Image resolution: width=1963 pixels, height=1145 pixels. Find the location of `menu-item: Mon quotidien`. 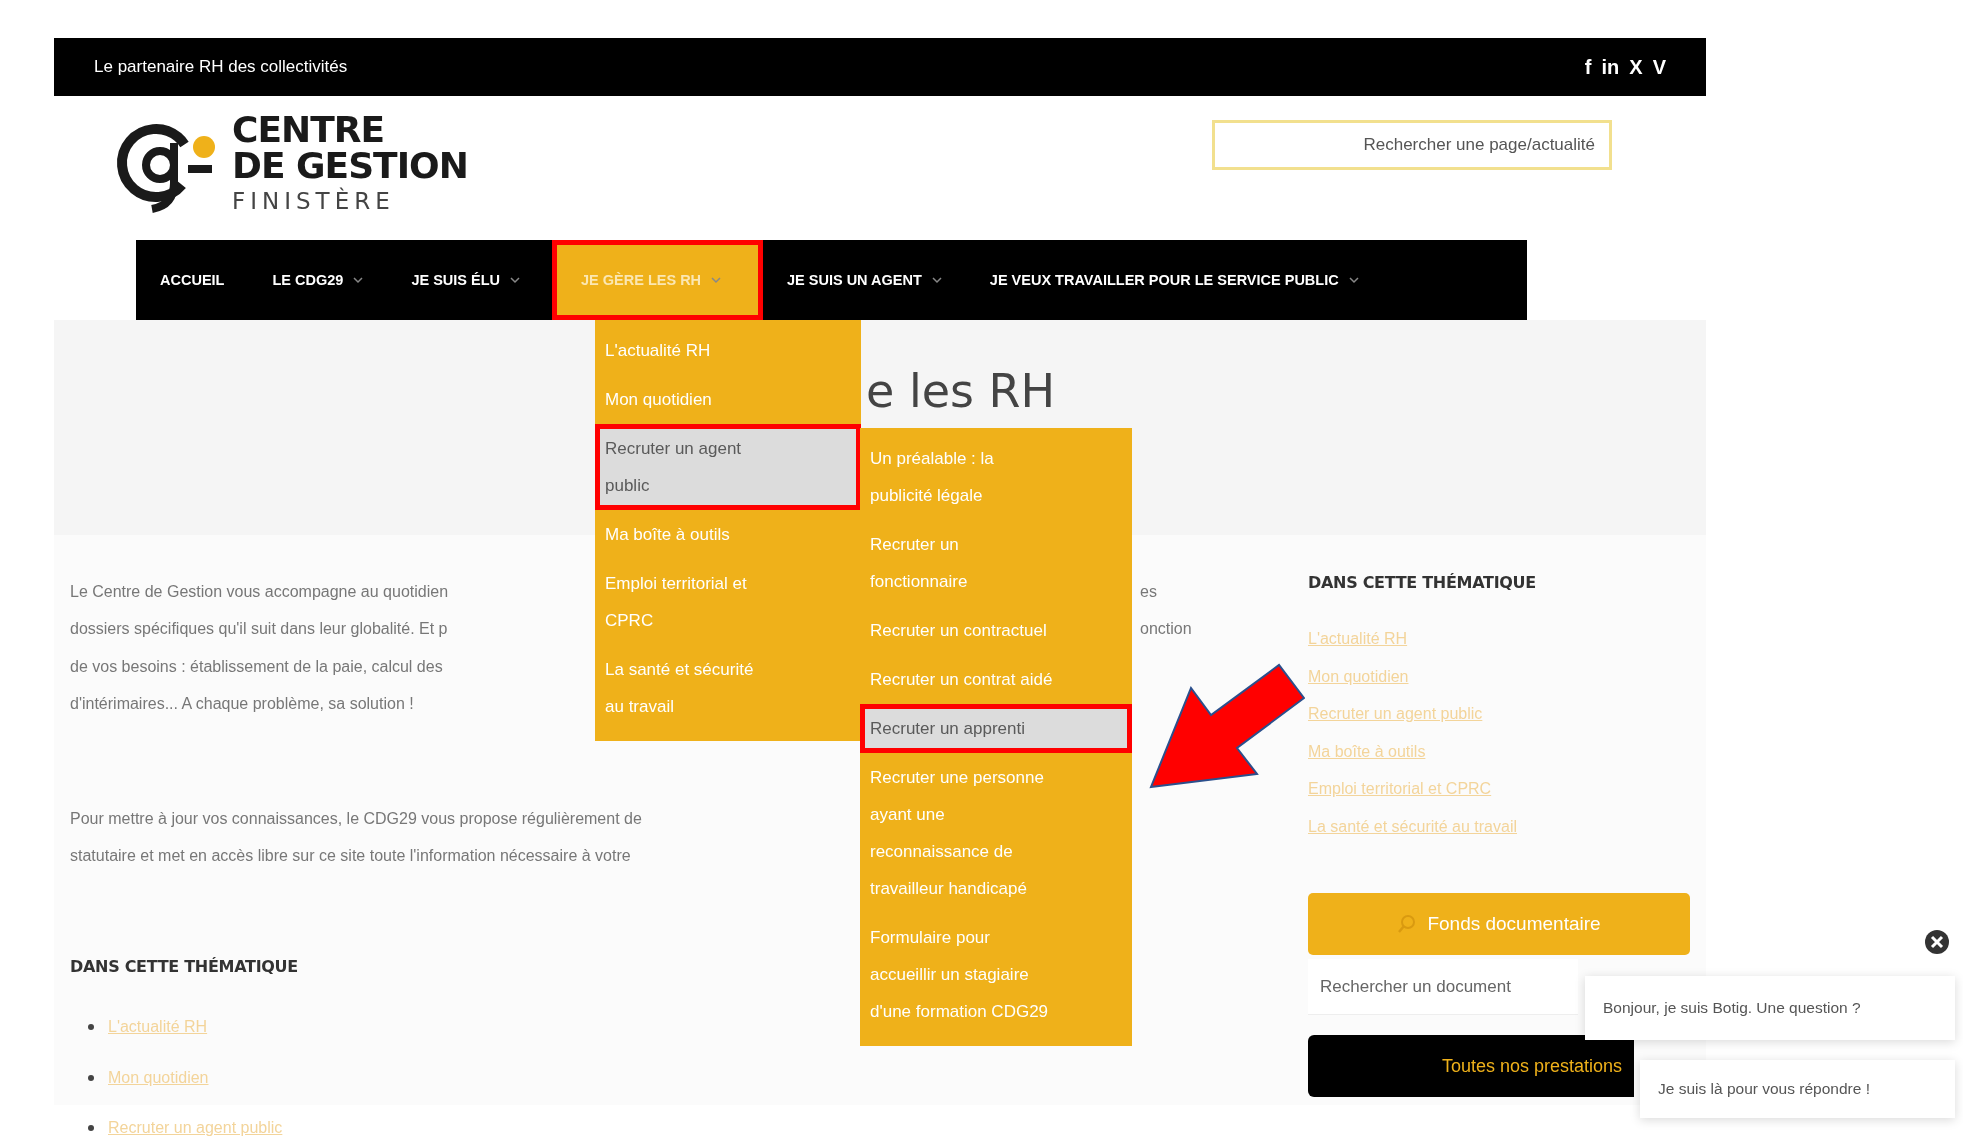

menu-item: Mon quotidien is located at coordinates (728, 399).